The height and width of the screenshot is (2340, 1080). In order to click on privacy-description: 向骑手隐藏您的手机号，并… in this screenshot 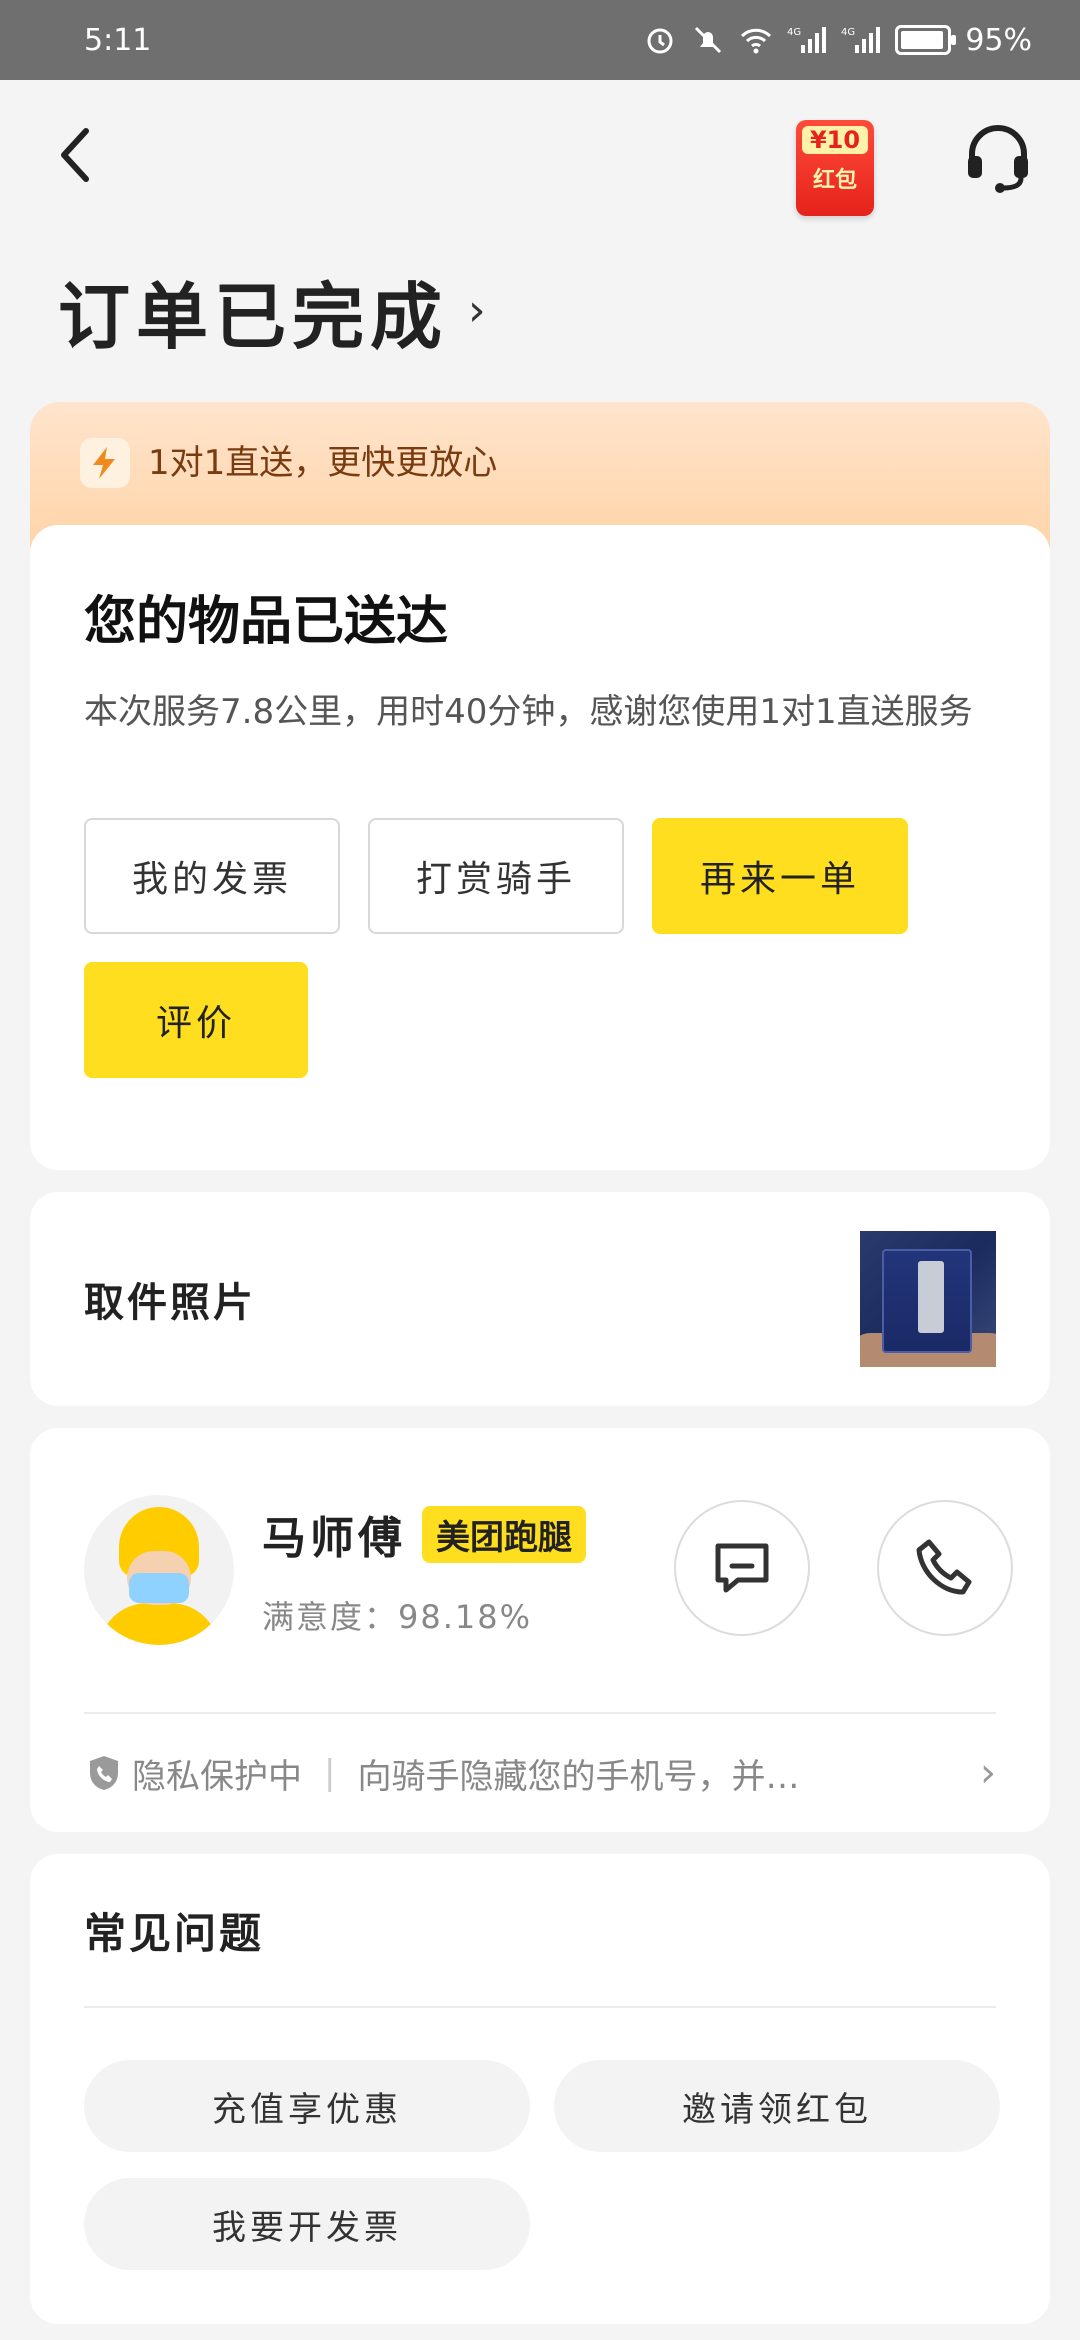, I will do `click(578, 1776)`.